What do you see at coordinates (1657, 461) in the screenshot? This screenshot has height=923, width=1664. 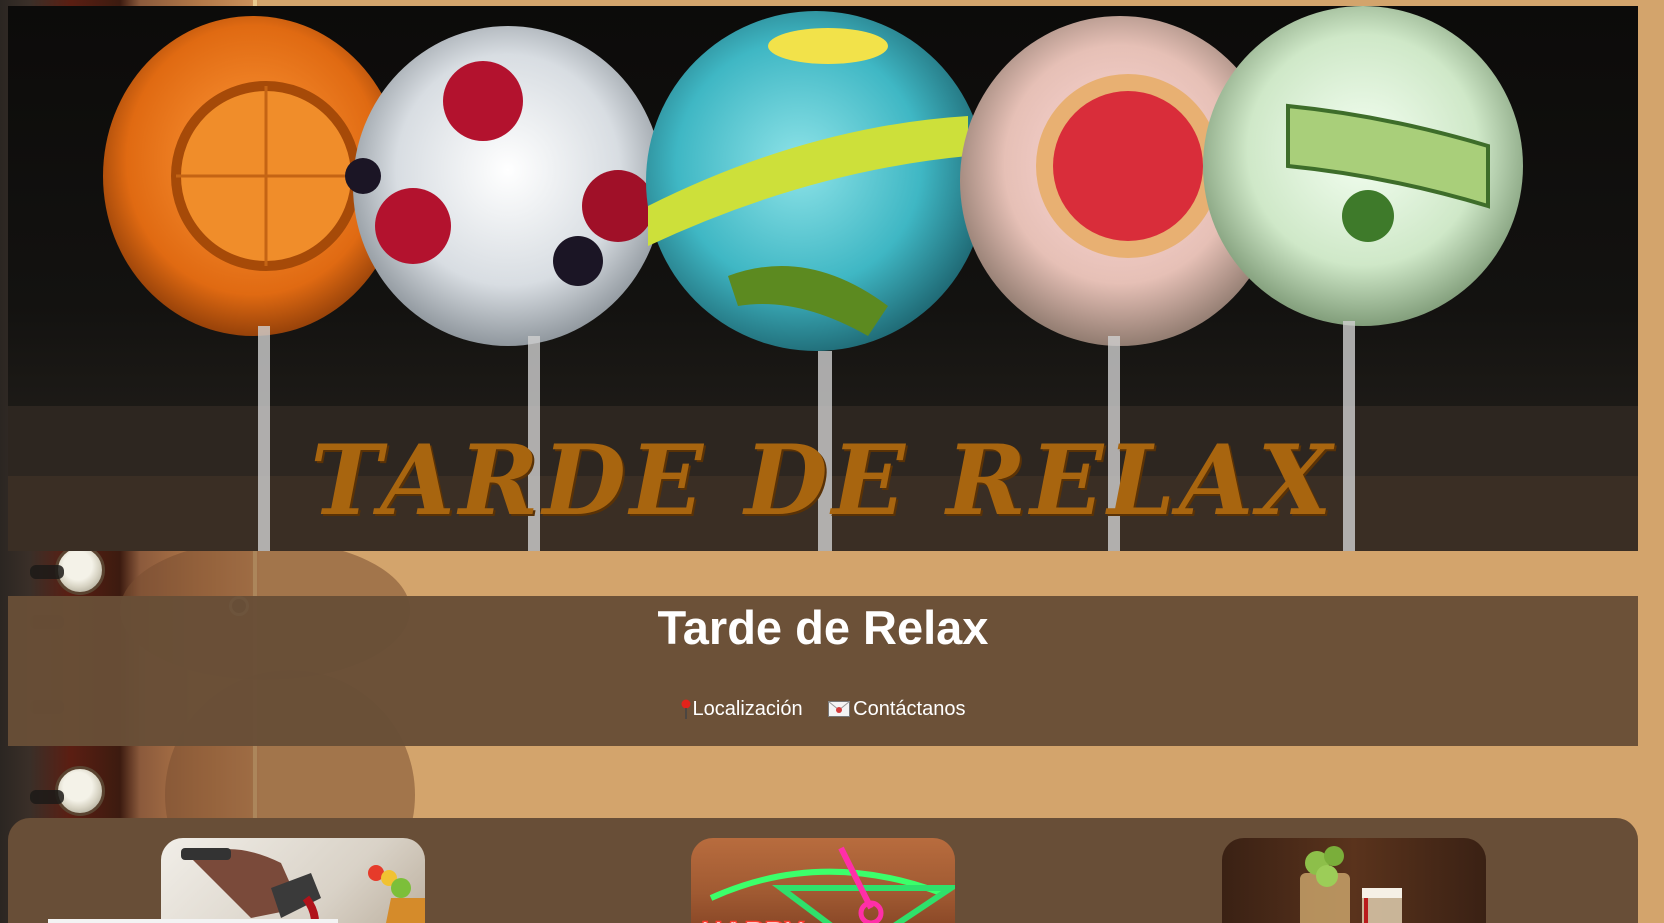 I see `page-edge` at bounding box center [1657, 461].